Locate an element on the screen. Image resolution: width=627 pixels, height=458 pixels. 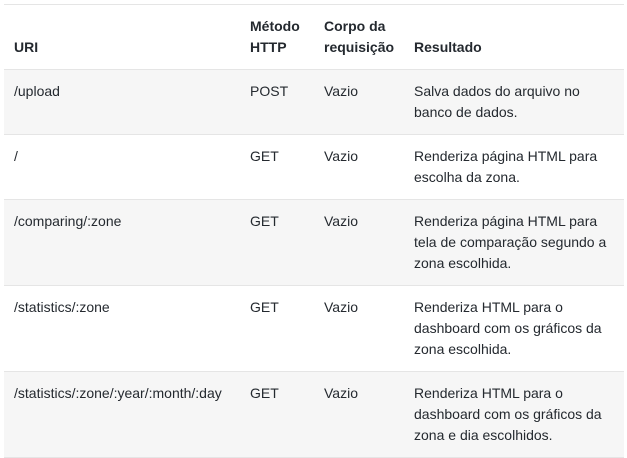
cell-method: POST is located at coordinates (277, 102).